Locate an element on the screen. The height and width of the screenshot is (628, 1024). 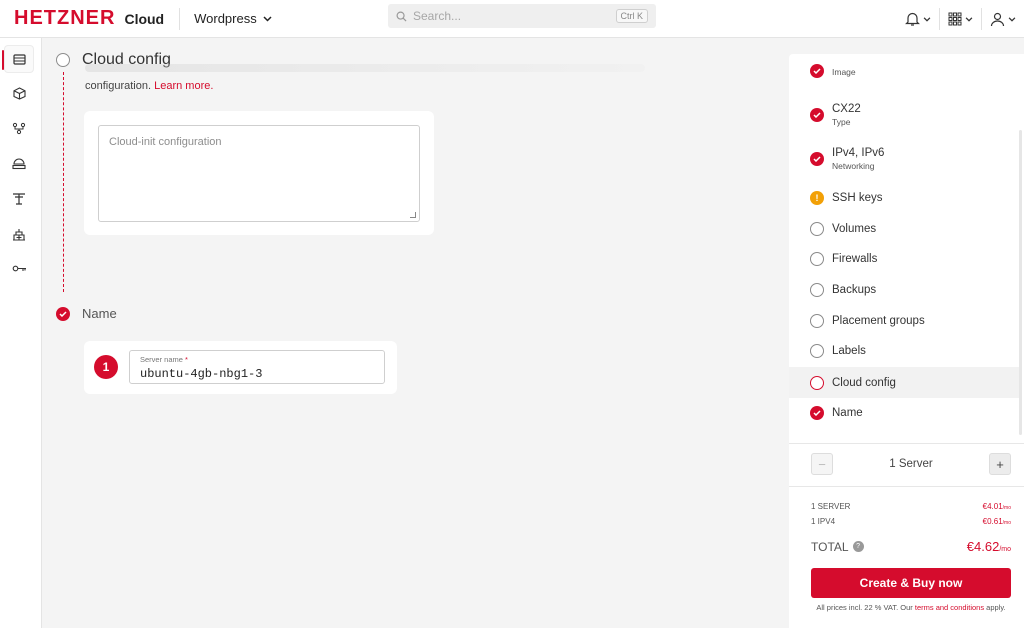
top-right-actions is located at coordinates (960, 19).